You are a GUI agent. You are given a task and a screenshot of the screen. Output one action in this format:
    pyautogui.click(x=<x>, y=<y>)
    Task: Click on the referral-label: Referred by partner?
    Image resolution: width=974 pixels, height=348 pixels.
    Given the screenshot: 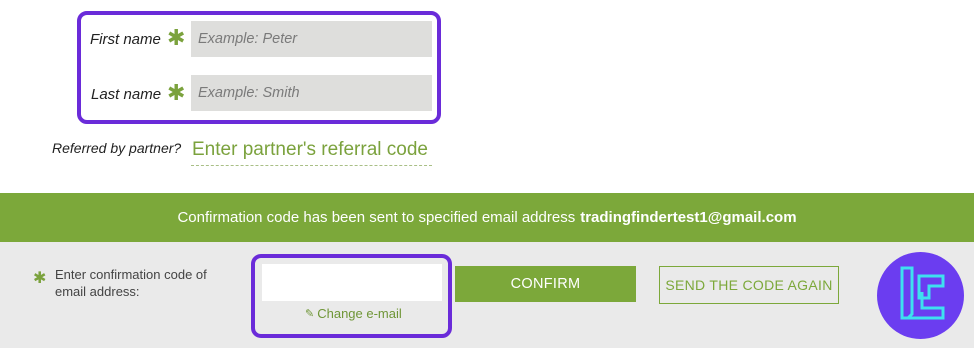 What is the action you would take?
    pyautogui.click(x=117, y=148)
    